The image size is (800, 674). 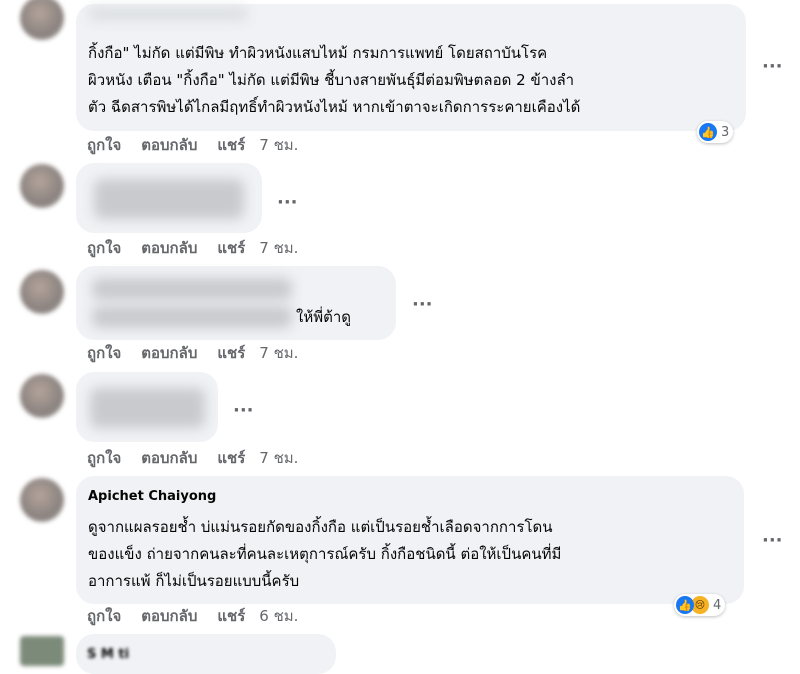 I want to click on reaction-count: 3, so click(x=725, y=132).